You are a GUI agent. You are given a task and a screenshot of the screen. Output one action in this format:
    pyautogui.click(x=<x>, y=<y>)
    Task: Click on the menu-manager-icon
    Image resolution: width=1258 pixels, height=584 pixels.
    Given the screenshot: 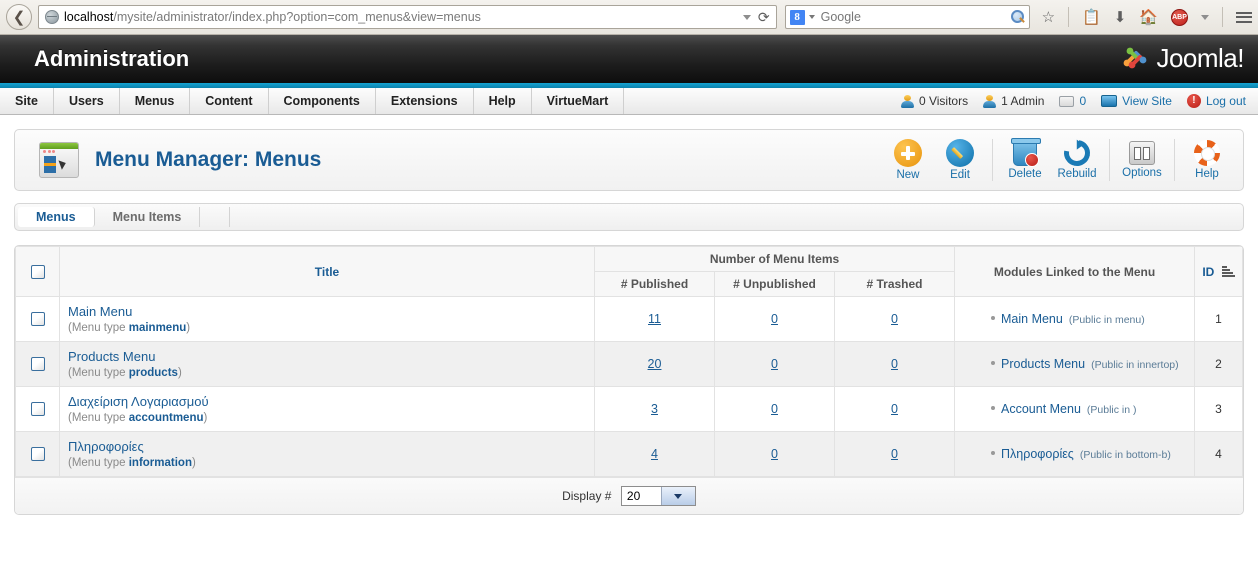 What is the action you would take?
    pyautogui.click(x=59, y=160)
    